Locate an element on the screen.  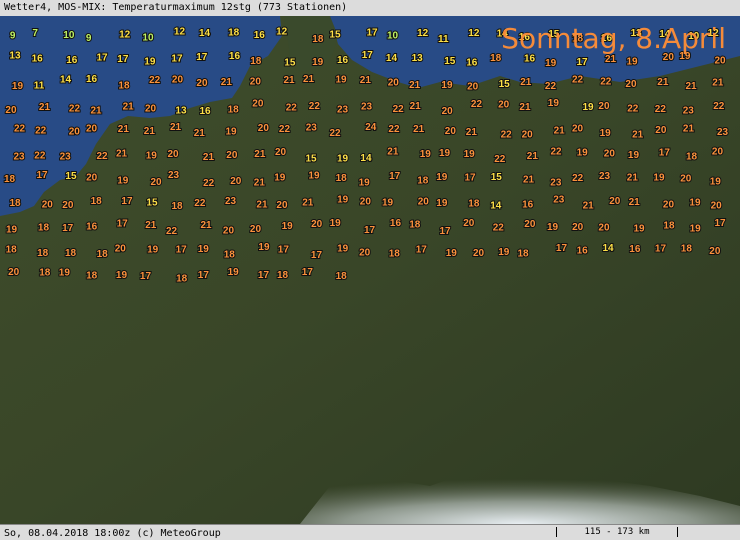
station-temperature: 11 is located at coordinates (443, 39).